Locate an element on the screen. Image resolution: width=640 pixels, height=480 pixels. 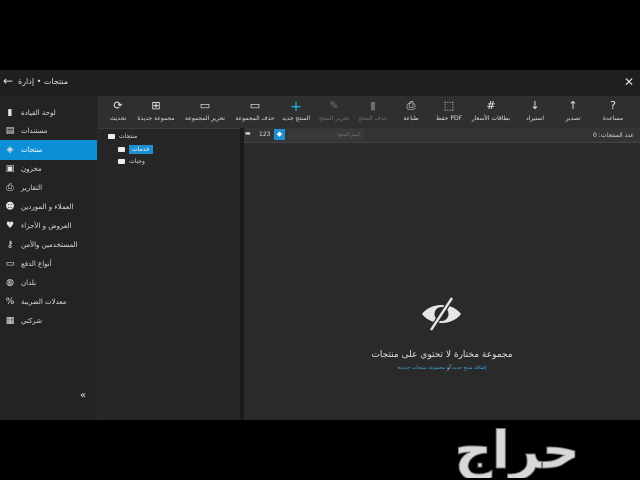
sidebar-item-users-security: ⚷ المستخدمين والأمن is located at coordinates (48, 245).